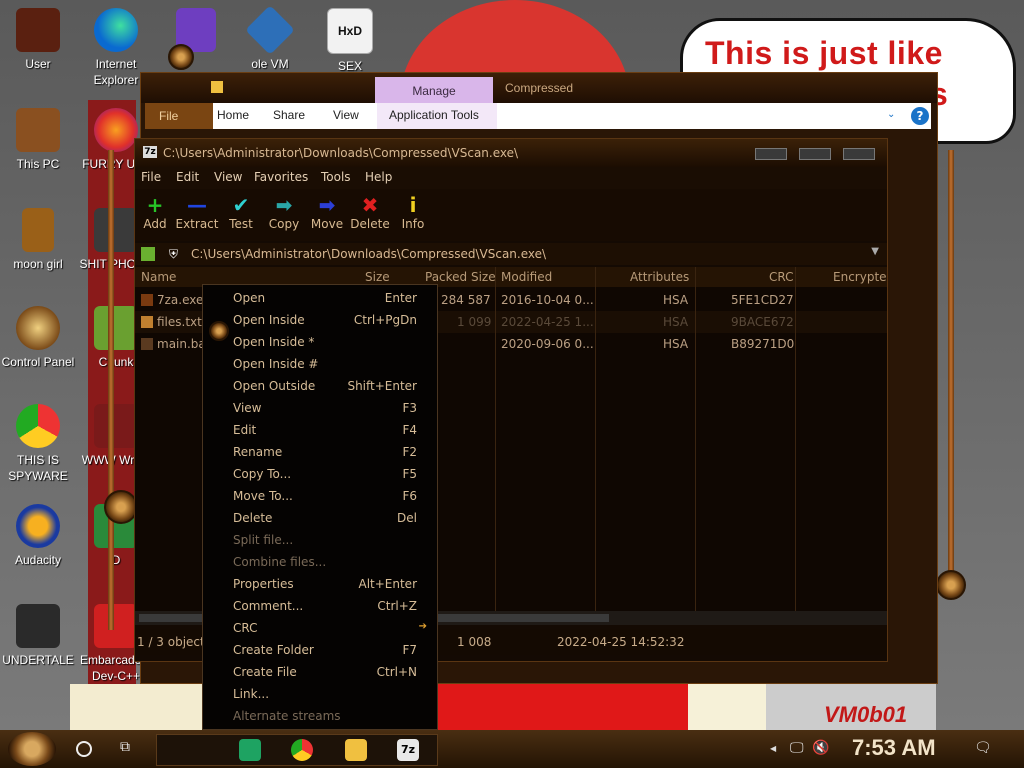 The width and height of the screenshot is (1024, 768). Describe the element at coordinates (894, 748) in the screenshot. I see `clock: 7:53 AM` at that location.